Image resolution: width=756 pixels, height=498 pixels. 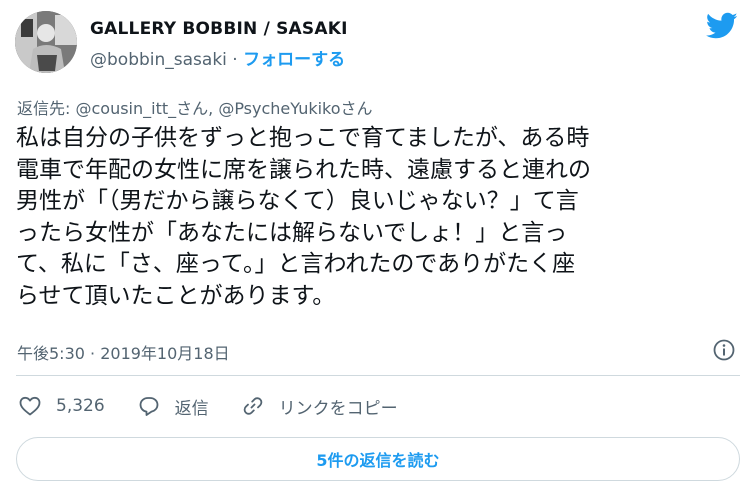 What do you see at coordinates (303, 169) in the screenshot?
I see `tweet-text-line: 電車で年配の女性に席を譲られた時、遠慮すると連れの` at bounding box center [303, 169].